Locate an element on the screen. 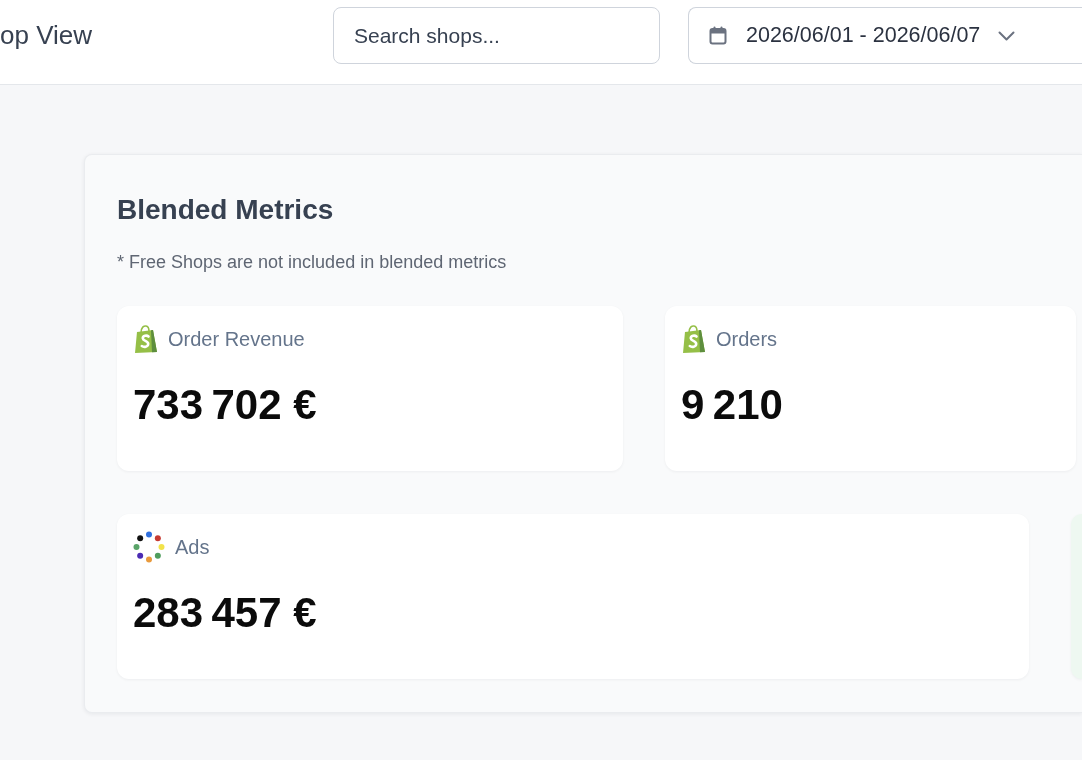 The image size is (1082, 760). metric-value: 9 210 is located at coordinates (732, 405).